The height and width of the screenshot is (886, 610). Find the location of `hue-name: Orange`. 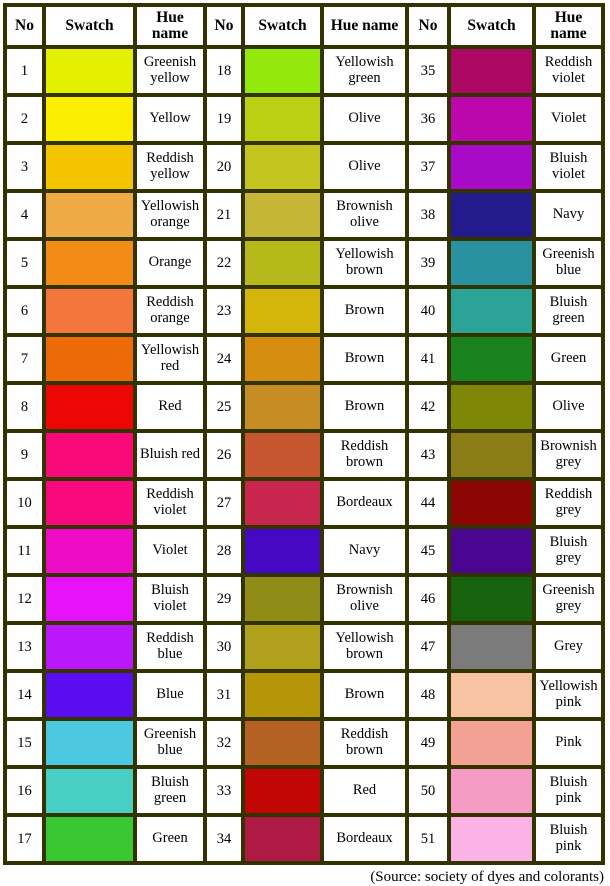

hue-name: Orange is located at coordinates (170, 263).